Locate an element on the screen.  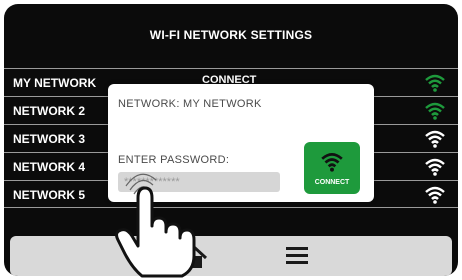
network-name: NETWORK 2 is located at coordinates (49, 111).